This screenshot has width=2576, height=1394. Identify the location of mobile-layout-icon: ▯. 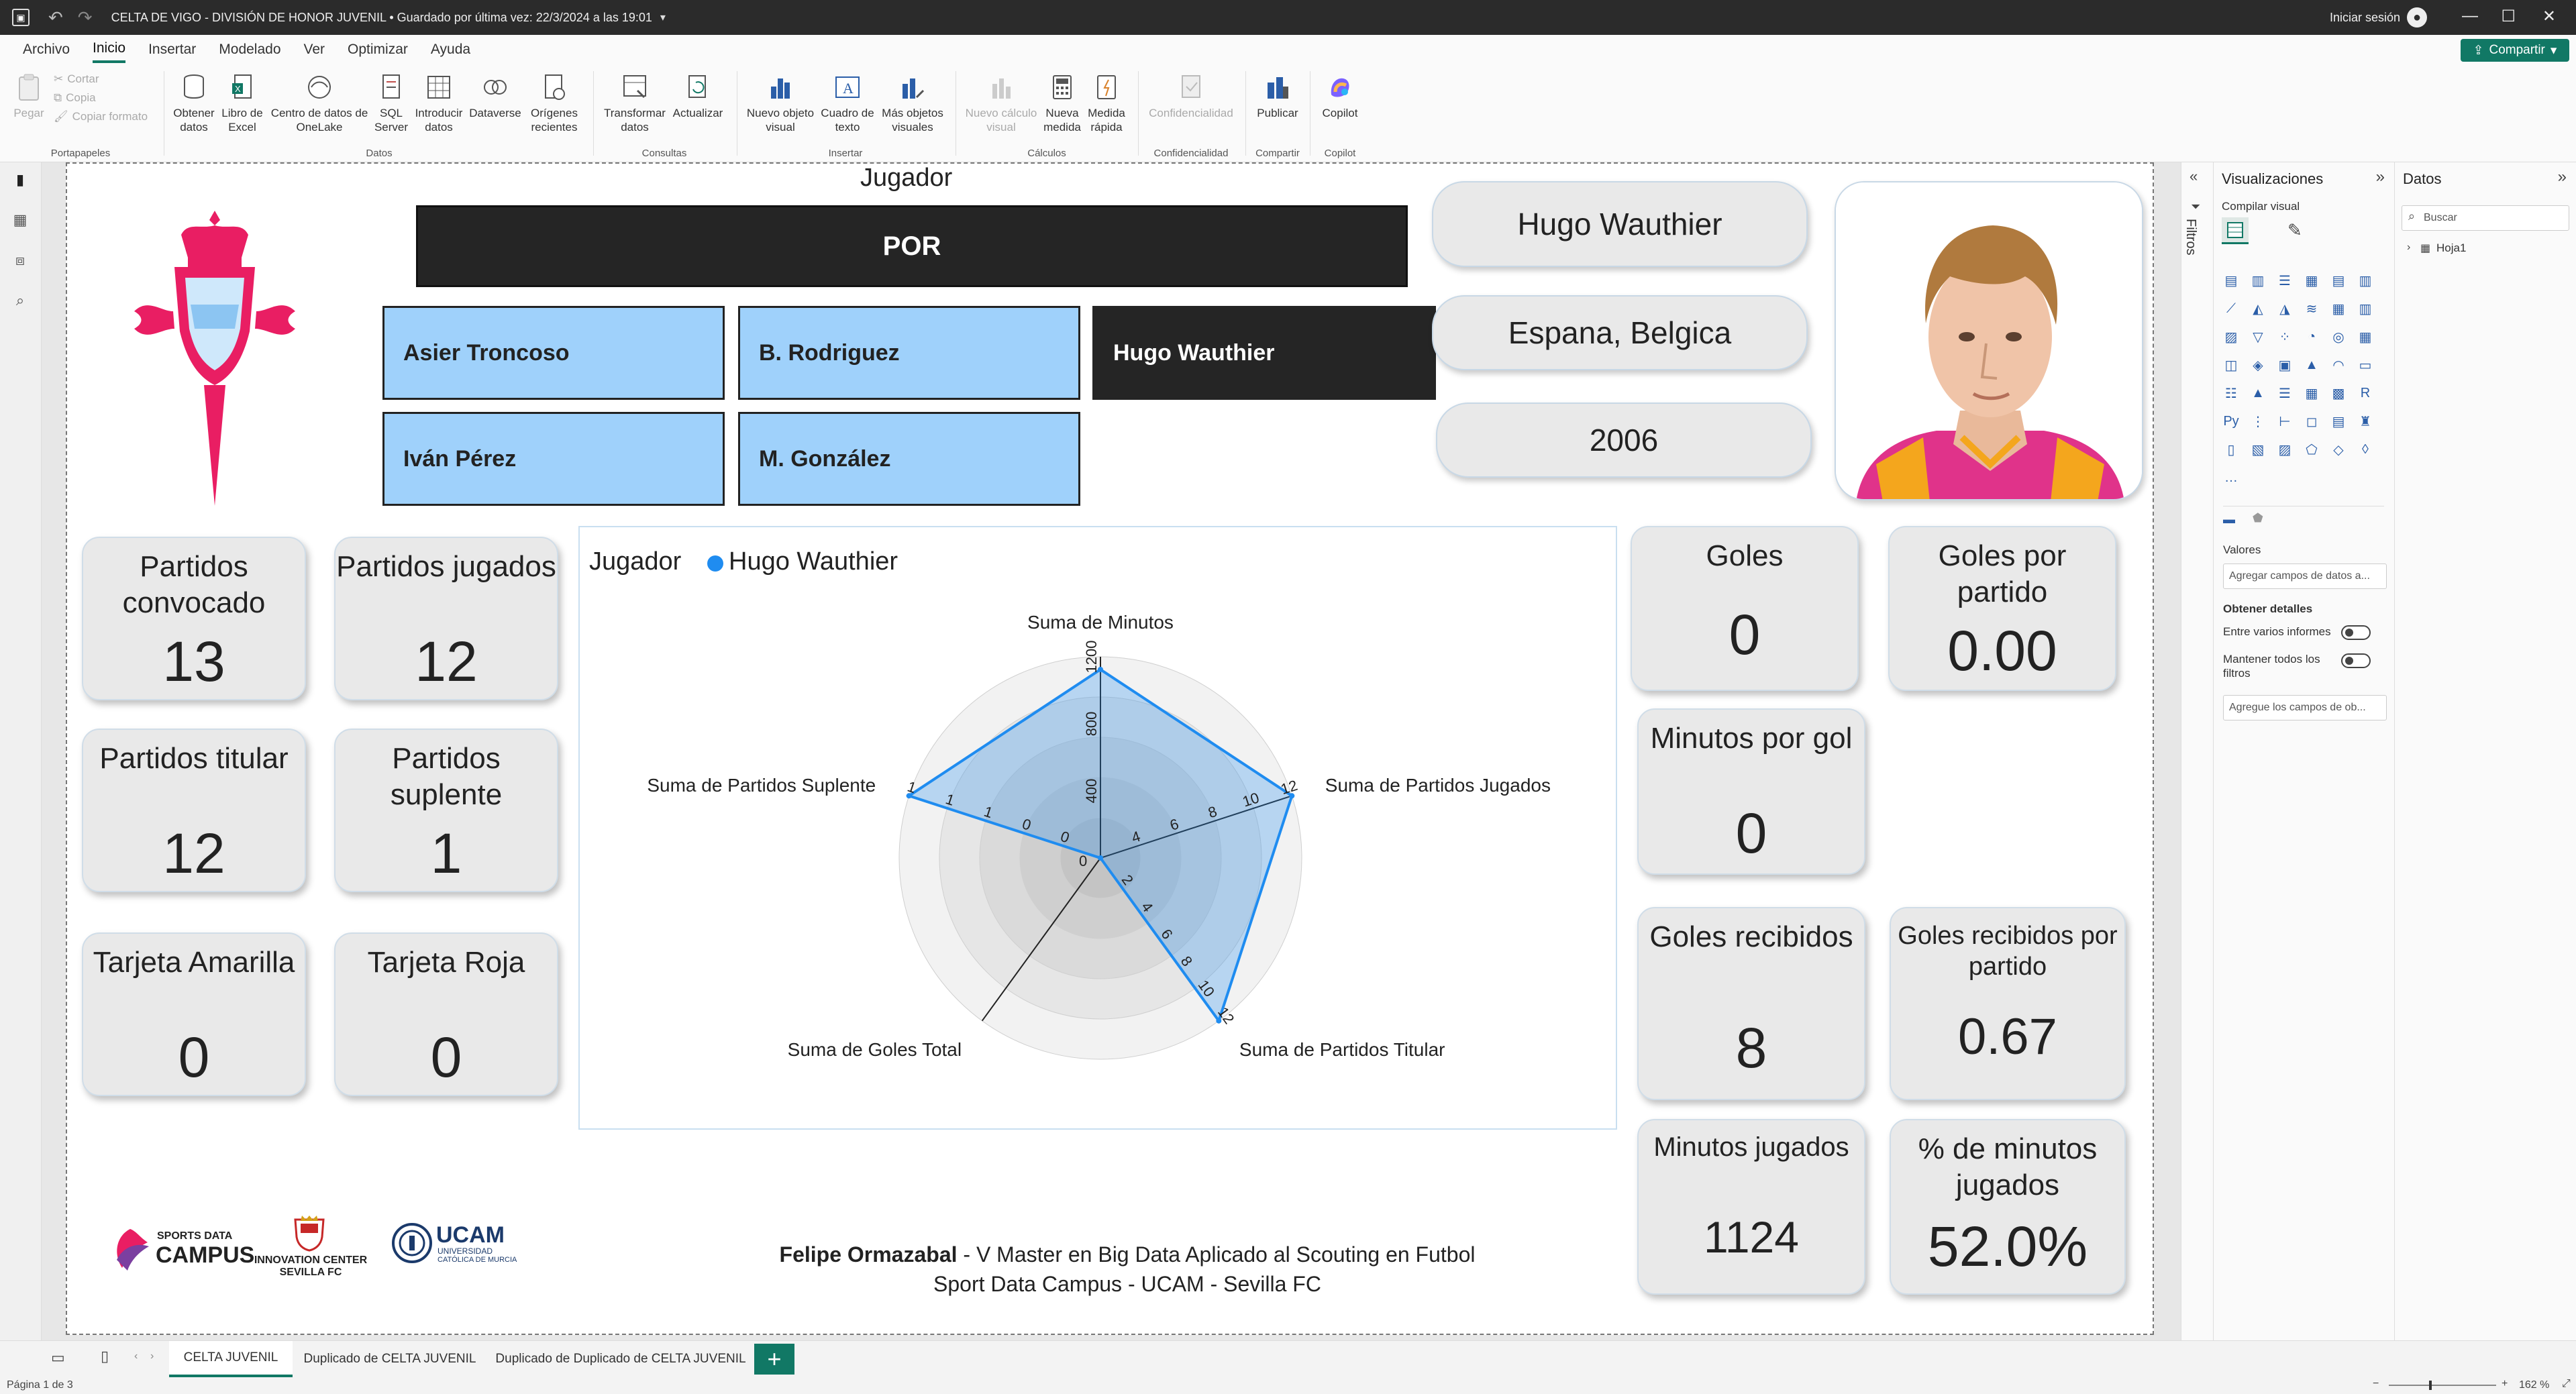
(105, 1356).